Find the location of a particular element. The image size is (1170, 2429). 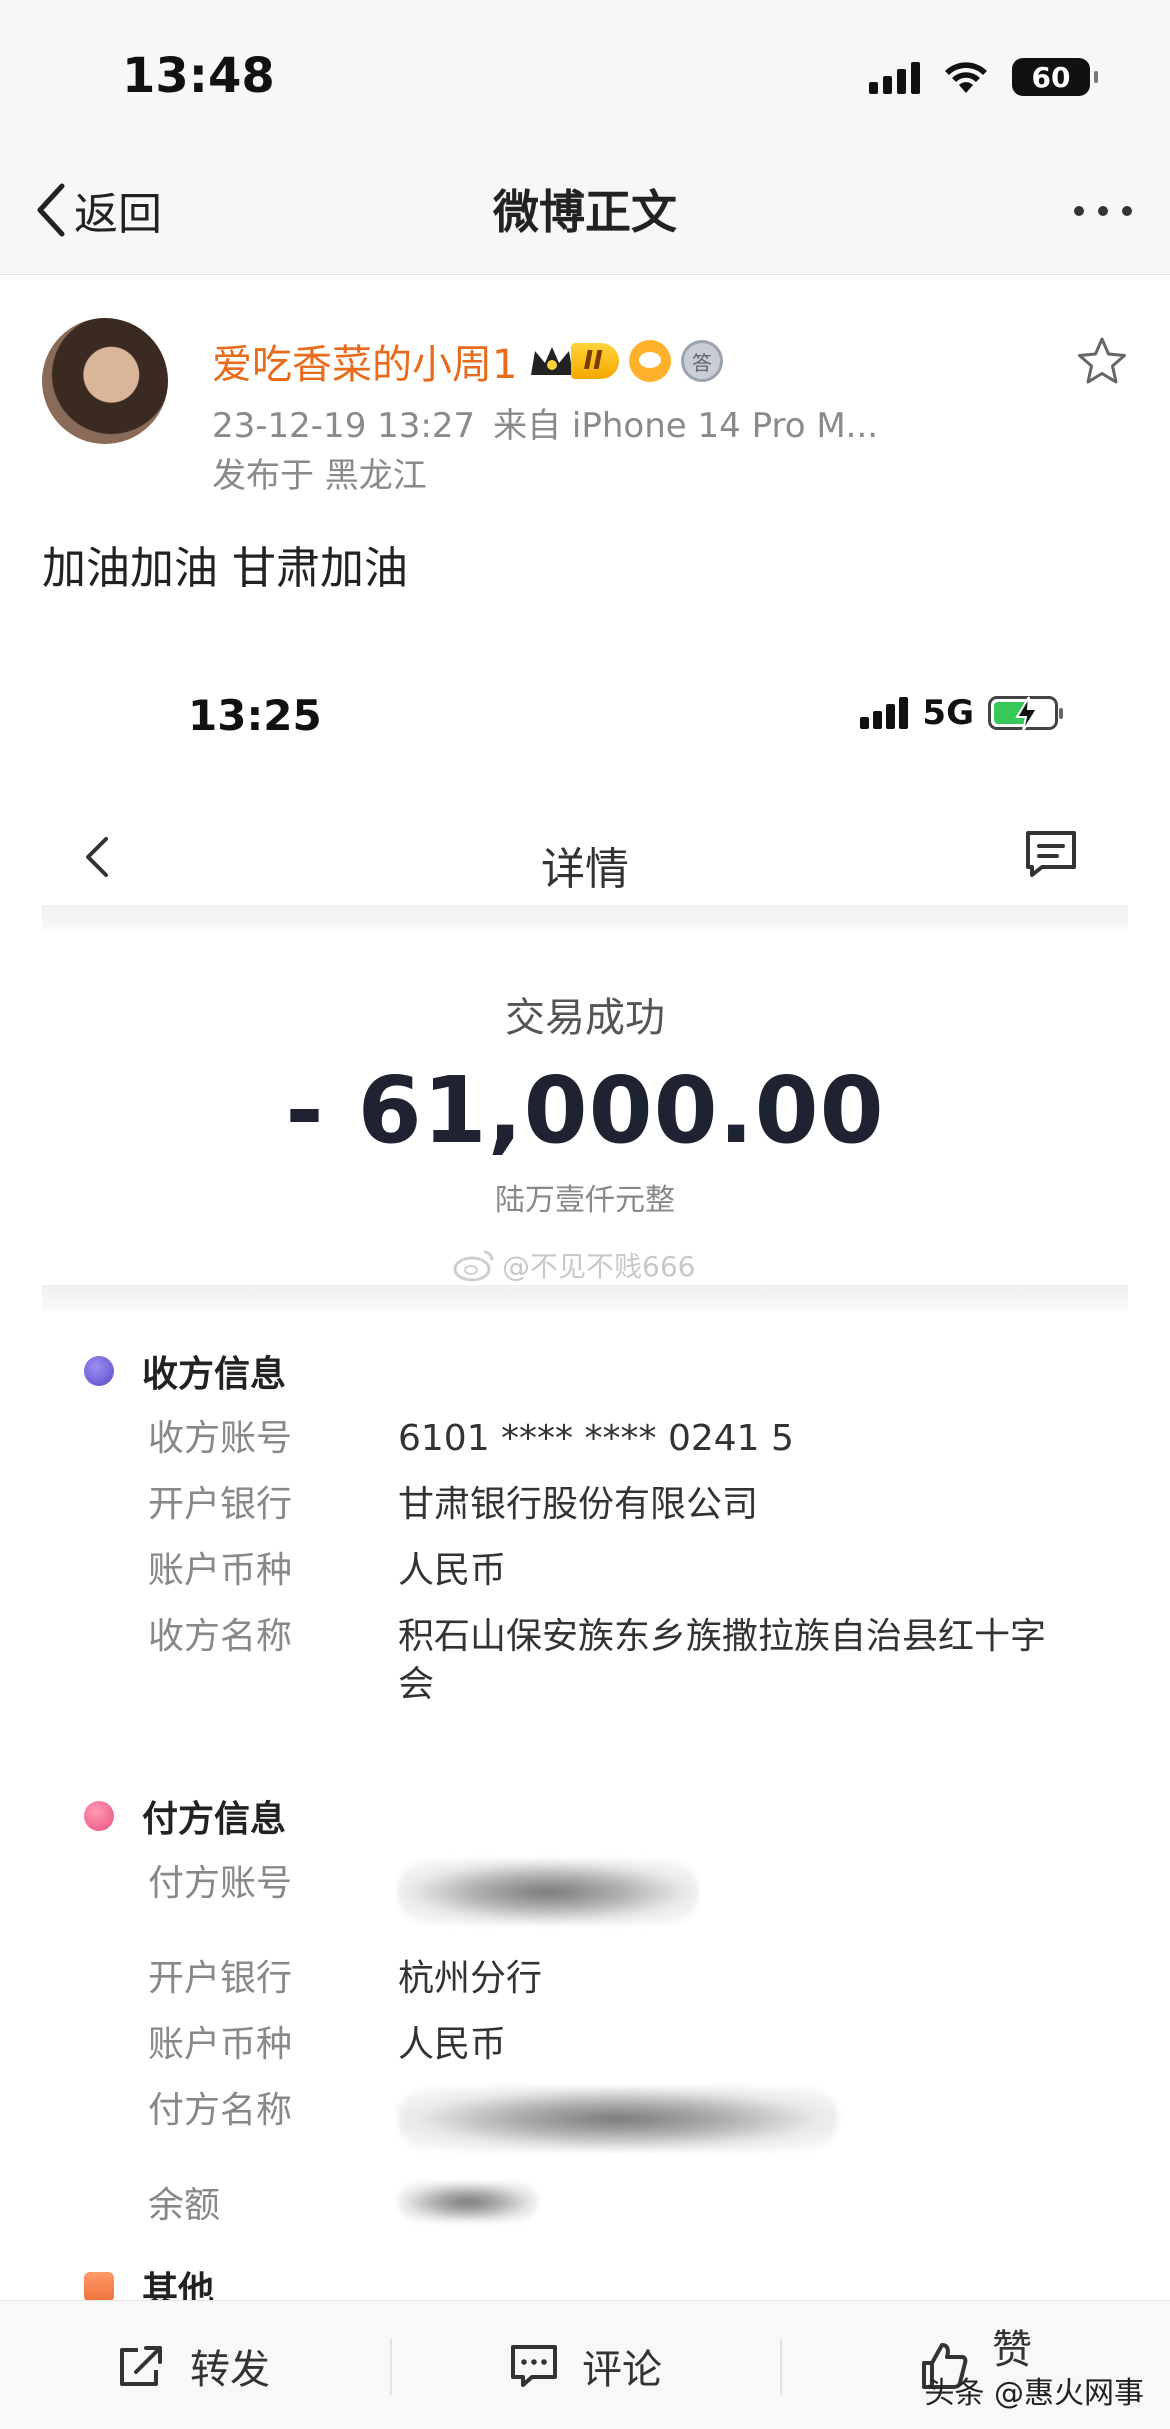

status-icons: 60 is located at coordinates (983, 77).